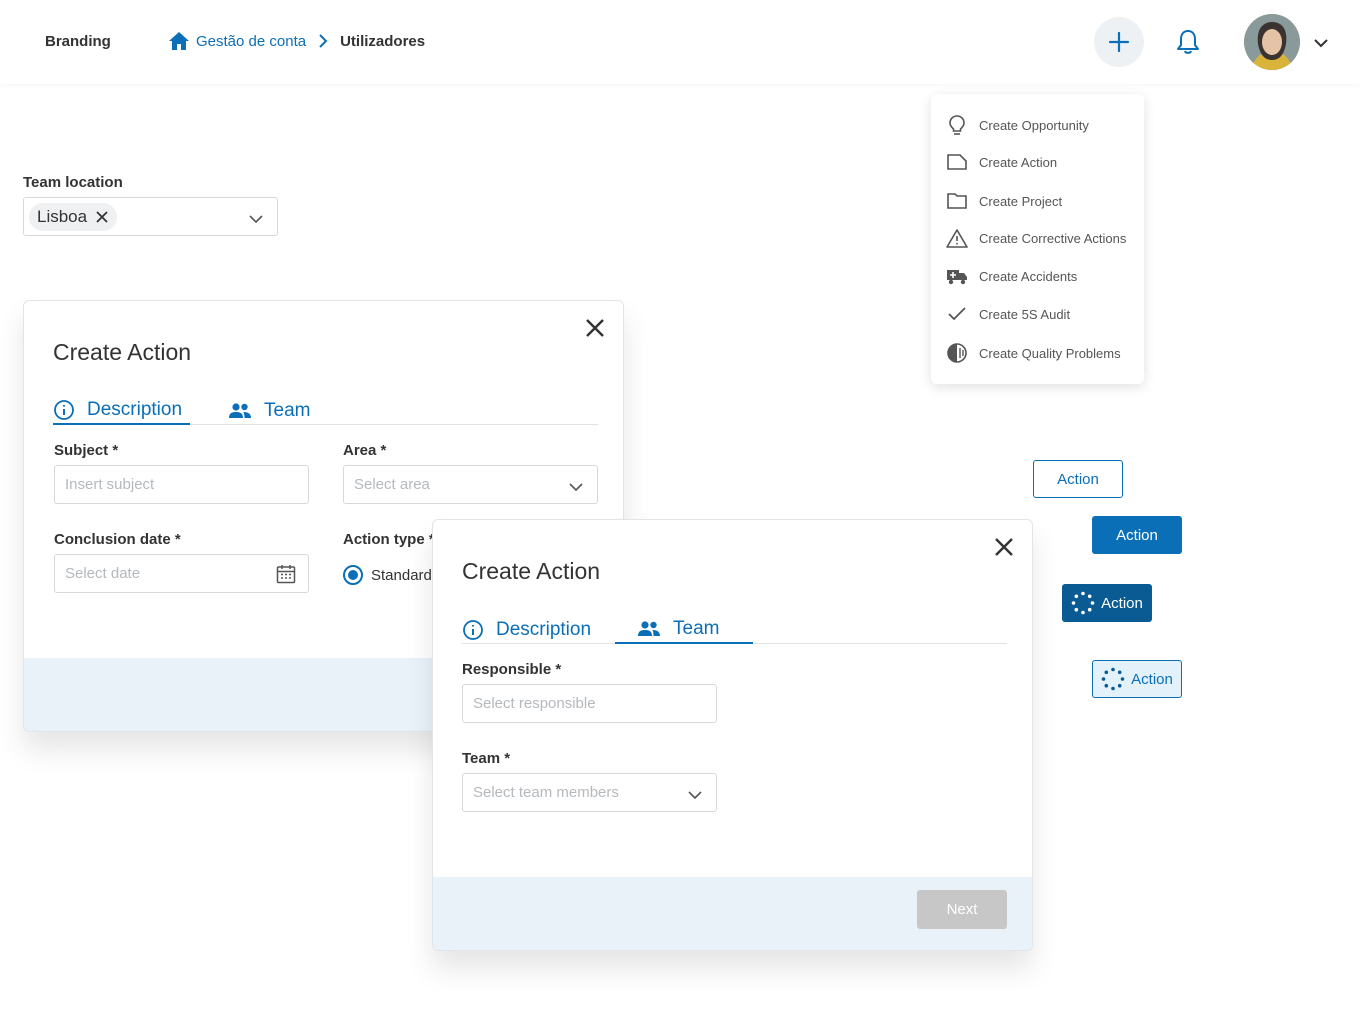 The image size is (1360, 1011). I want to click on team-label: Team *, so click(486, 758).